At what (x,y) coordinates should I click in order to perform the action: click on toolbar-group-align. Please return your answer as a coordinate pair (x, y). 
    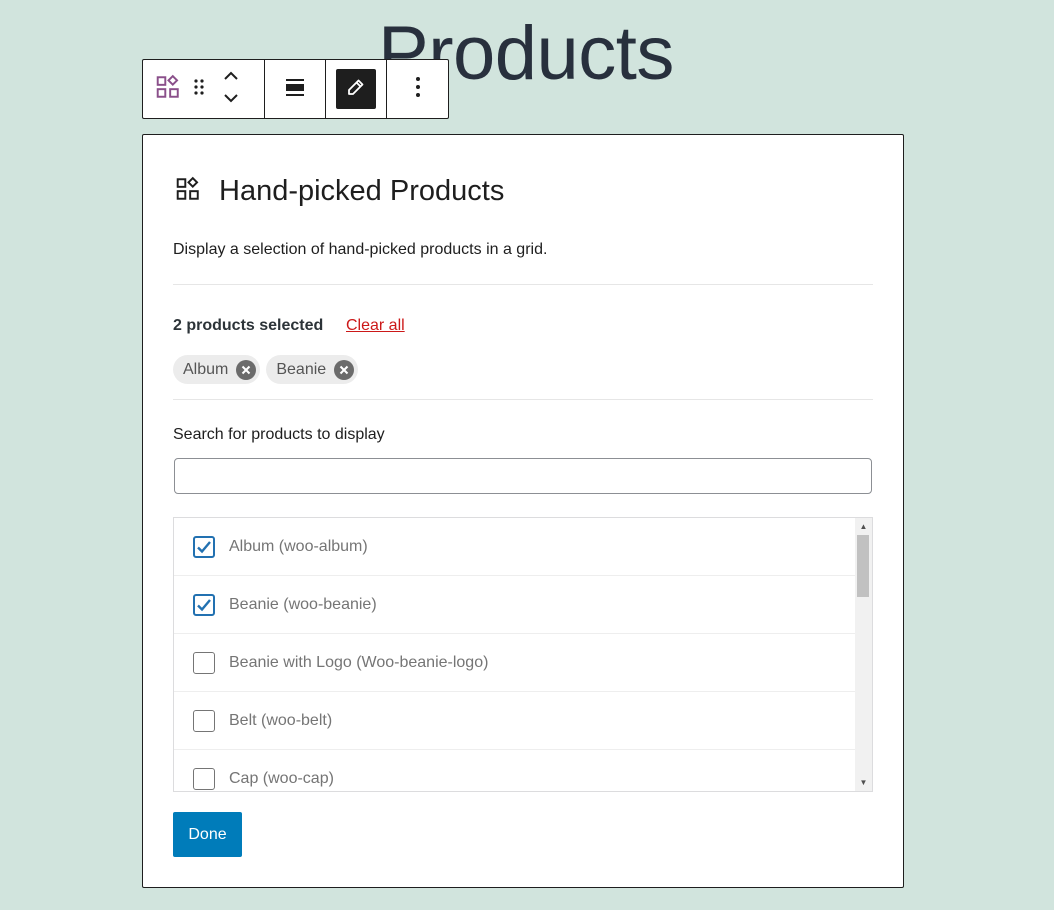
    Looking at the image, I should click on (295, 89).